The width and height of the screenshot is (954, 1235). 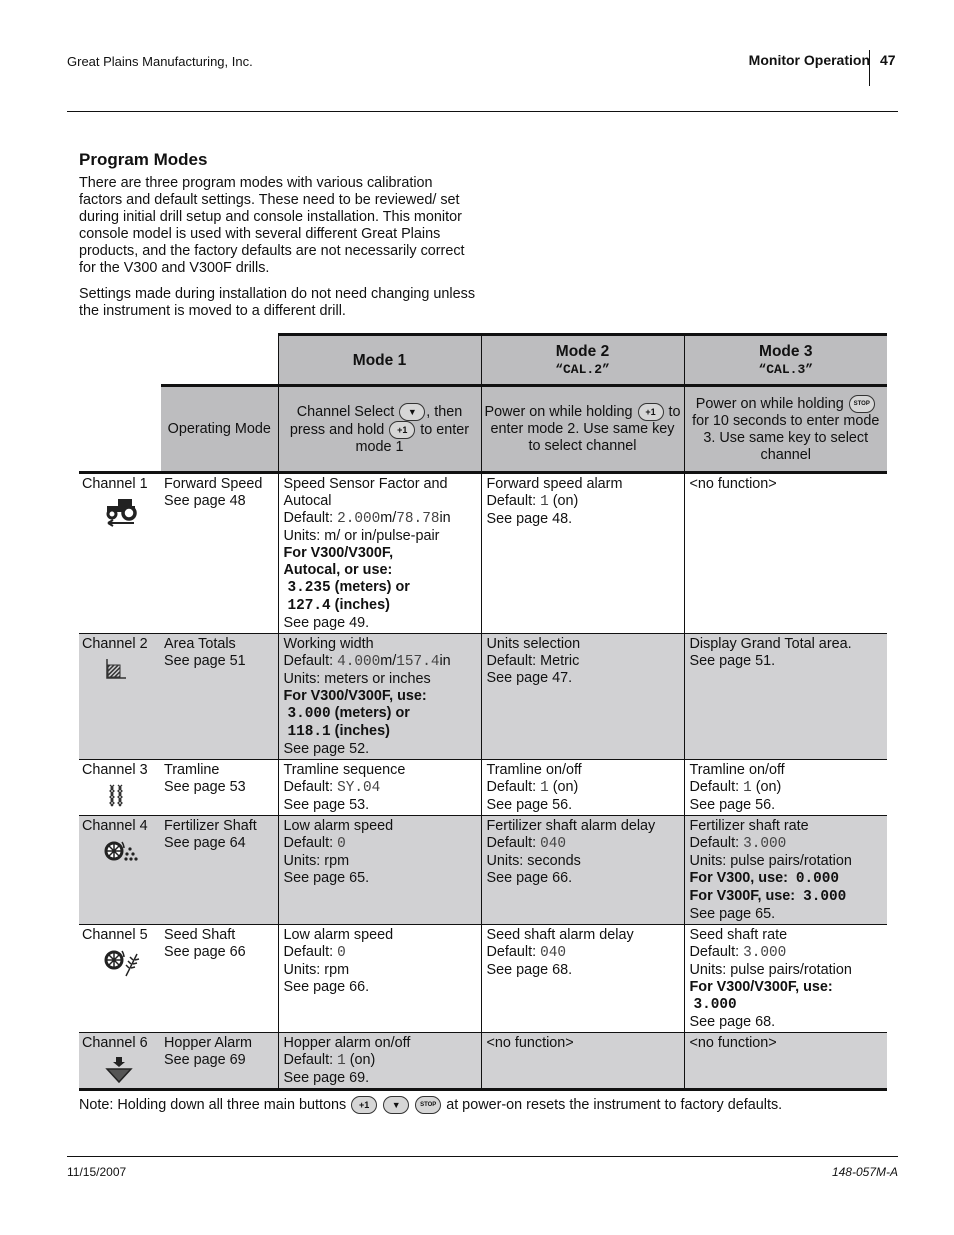 What do you see at coordinates (219, 978) in the screenshot?
I see `function-cell: Seed Shaft See page 66` at bounding box center [219, 978].